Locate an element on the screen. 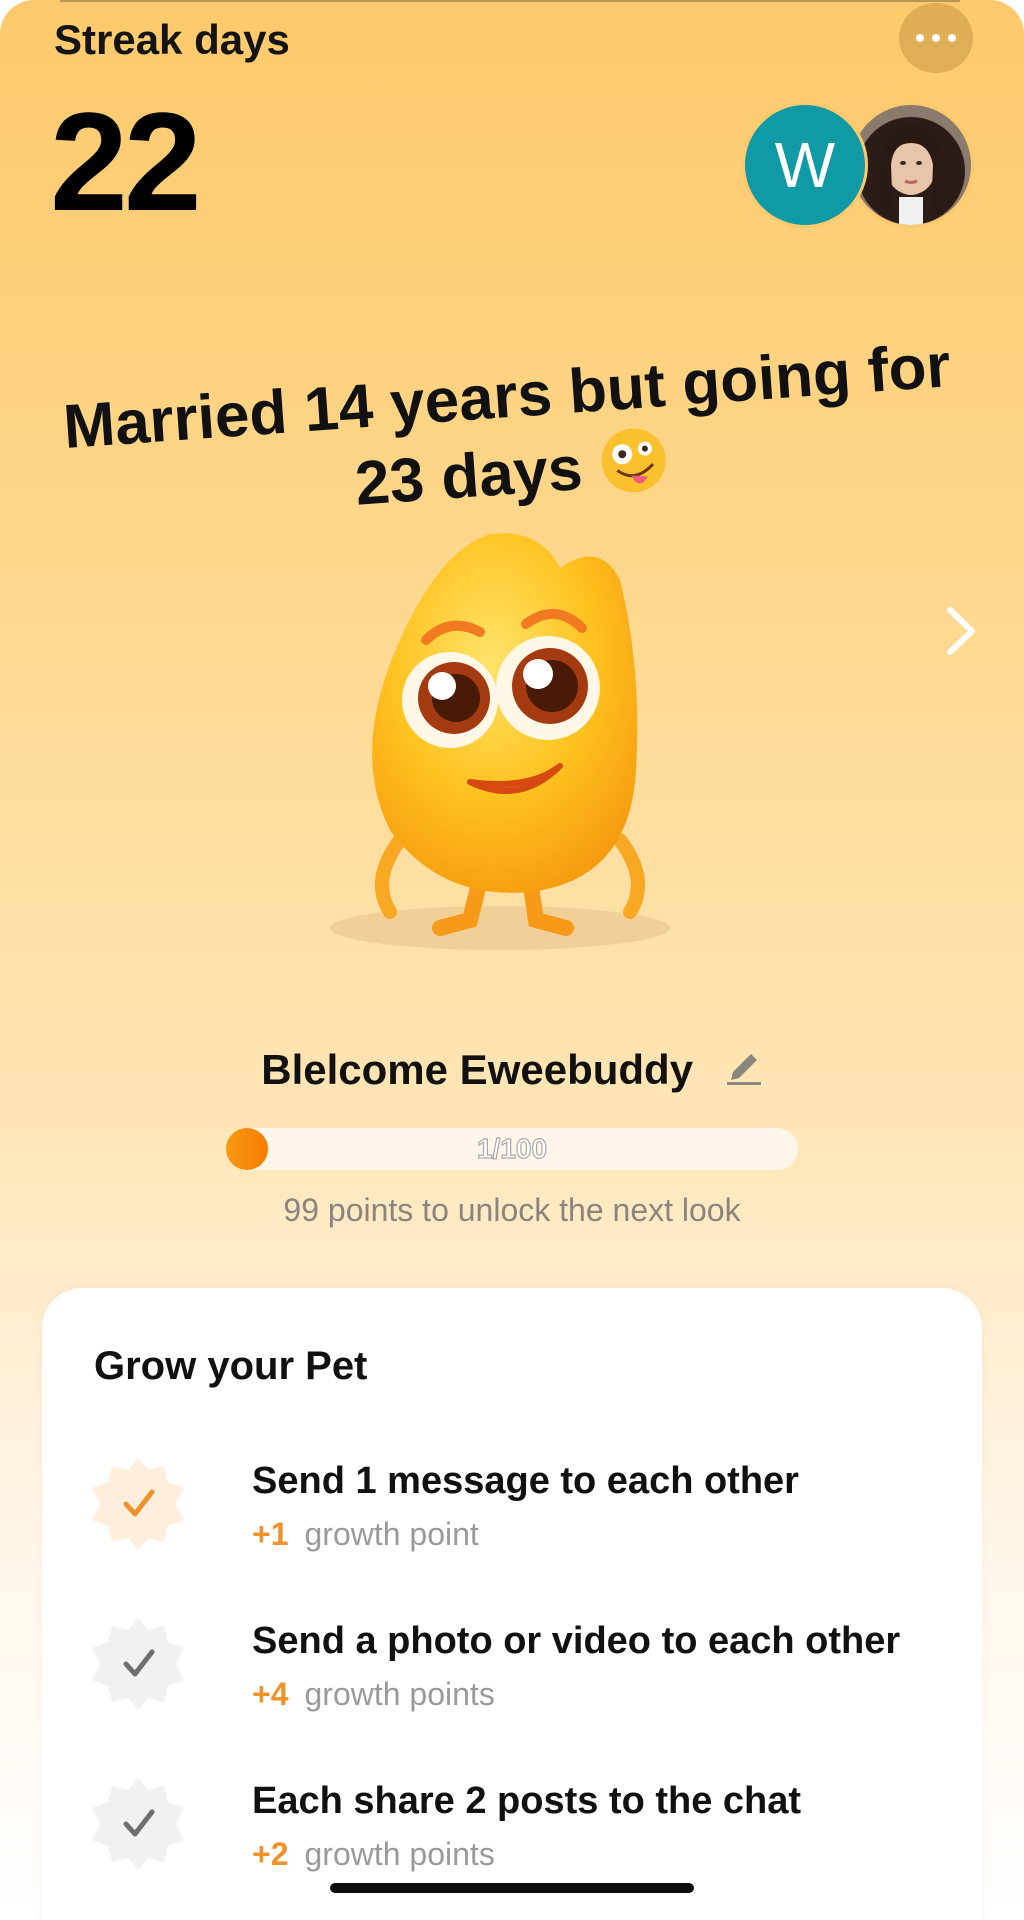 Image resolution: width=1024 pixels, height=1920 pixels. task-points: +4 growth points is located at coordinates (373, 1694).